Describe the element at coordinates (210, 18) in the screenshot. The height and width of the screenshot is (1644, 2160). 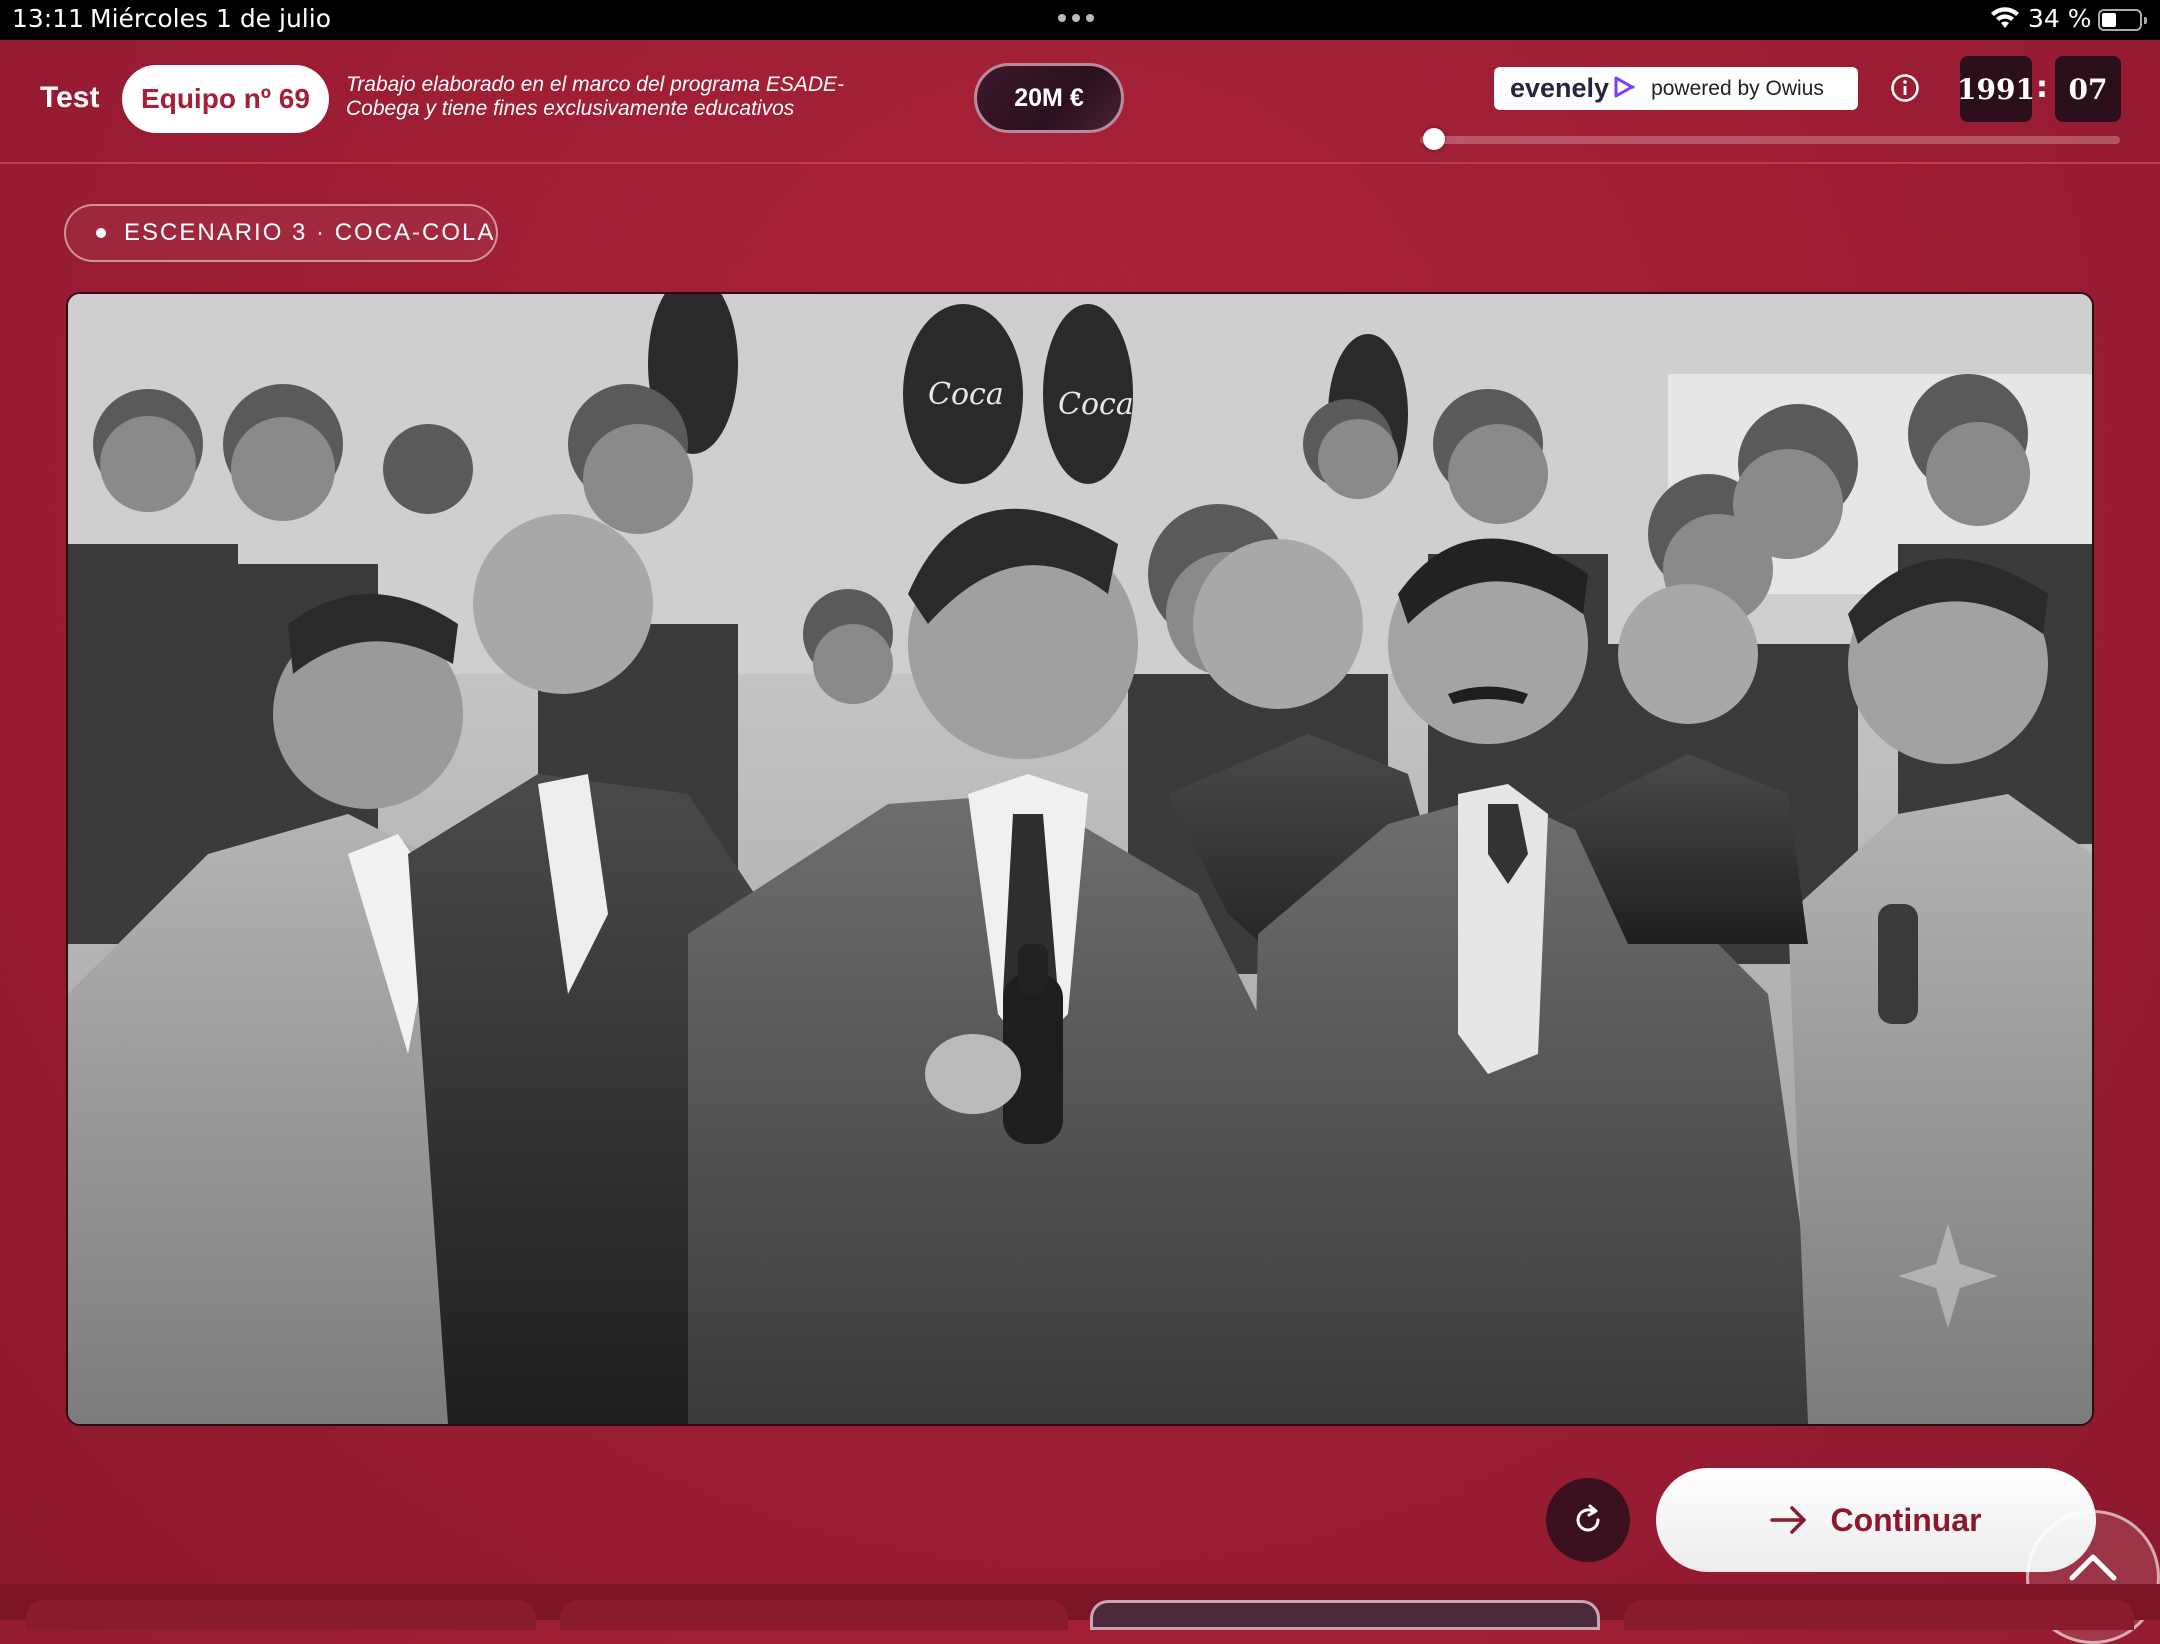
I see `status-date: Miércoles 1 de julio` at that location.